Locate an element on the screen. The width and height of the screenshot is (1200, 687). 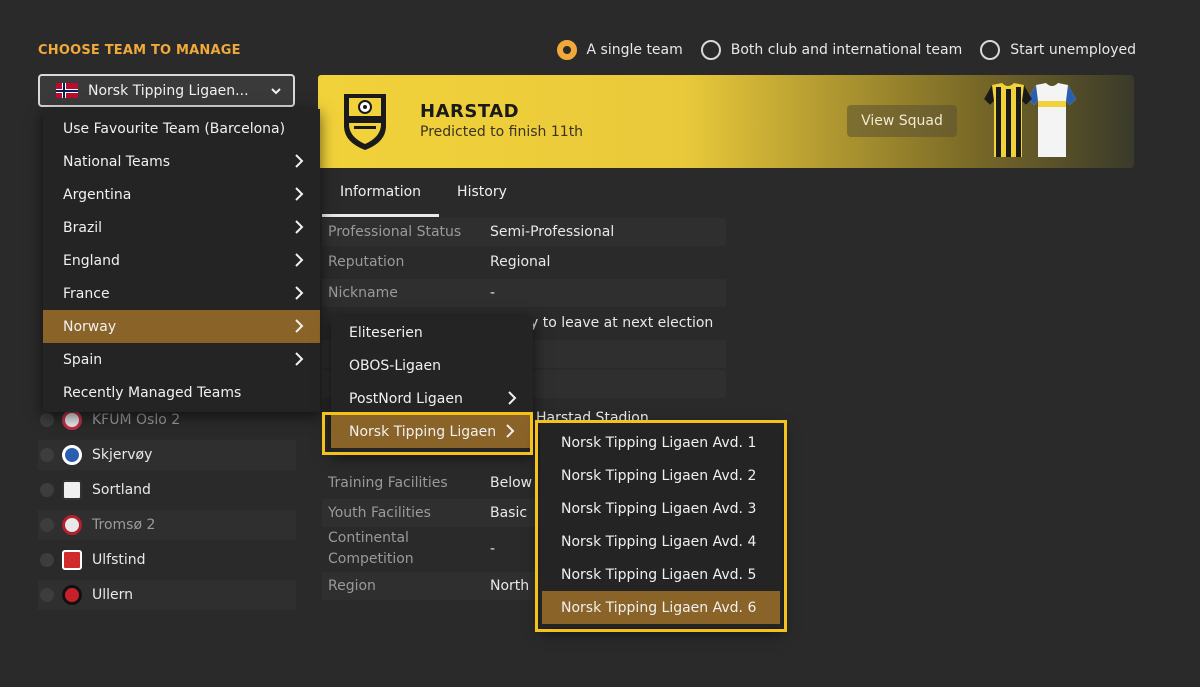
info-key: Youth Facilities is located at coordinates (379, 513).